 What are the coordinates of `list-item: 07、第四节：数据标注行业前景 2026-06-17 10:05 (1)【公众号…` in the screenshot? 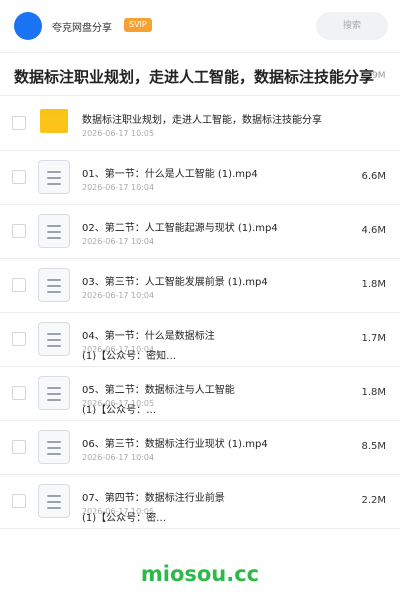 It's located at (200, 502).